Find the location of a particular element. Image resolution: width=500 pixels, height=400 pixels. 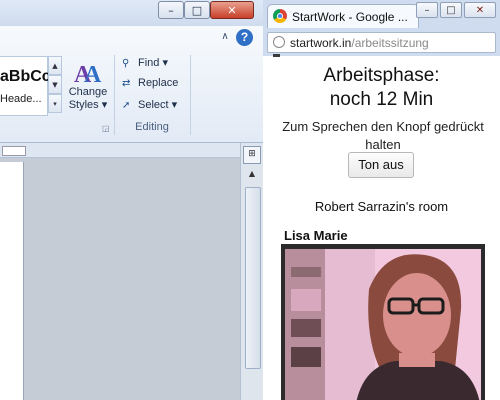

webcam-image is located at coordinates (383, 324).